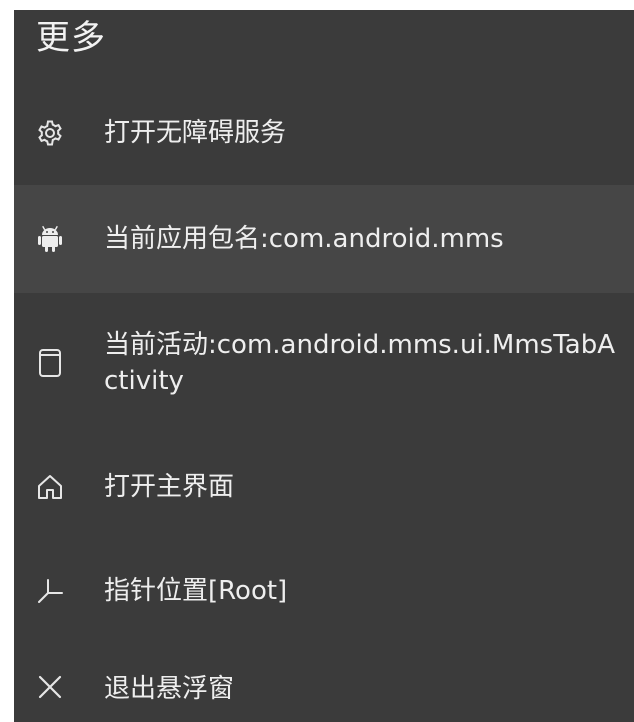 Image resolution: width=634 pixels, height=722 pixels. What do you see at coordinates (169, 487) in the screenshot?
I see `open-main-screen-label: 打开主界面` at bounding box center [169, 487].